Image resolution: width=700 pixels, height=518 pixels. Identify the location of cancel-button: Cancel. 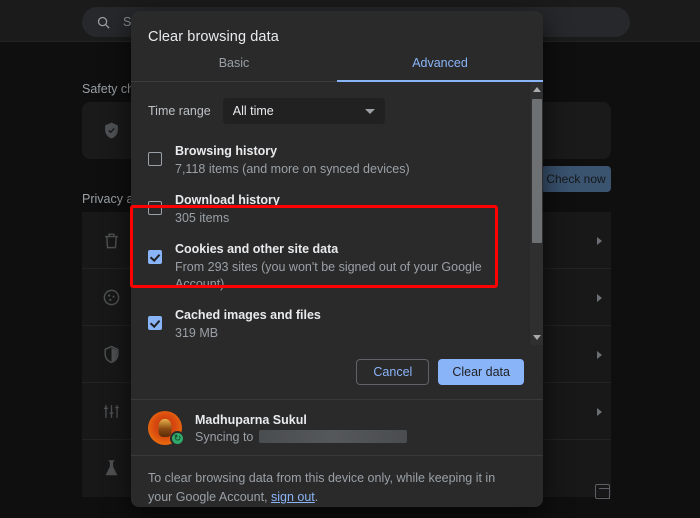
(393, 372).